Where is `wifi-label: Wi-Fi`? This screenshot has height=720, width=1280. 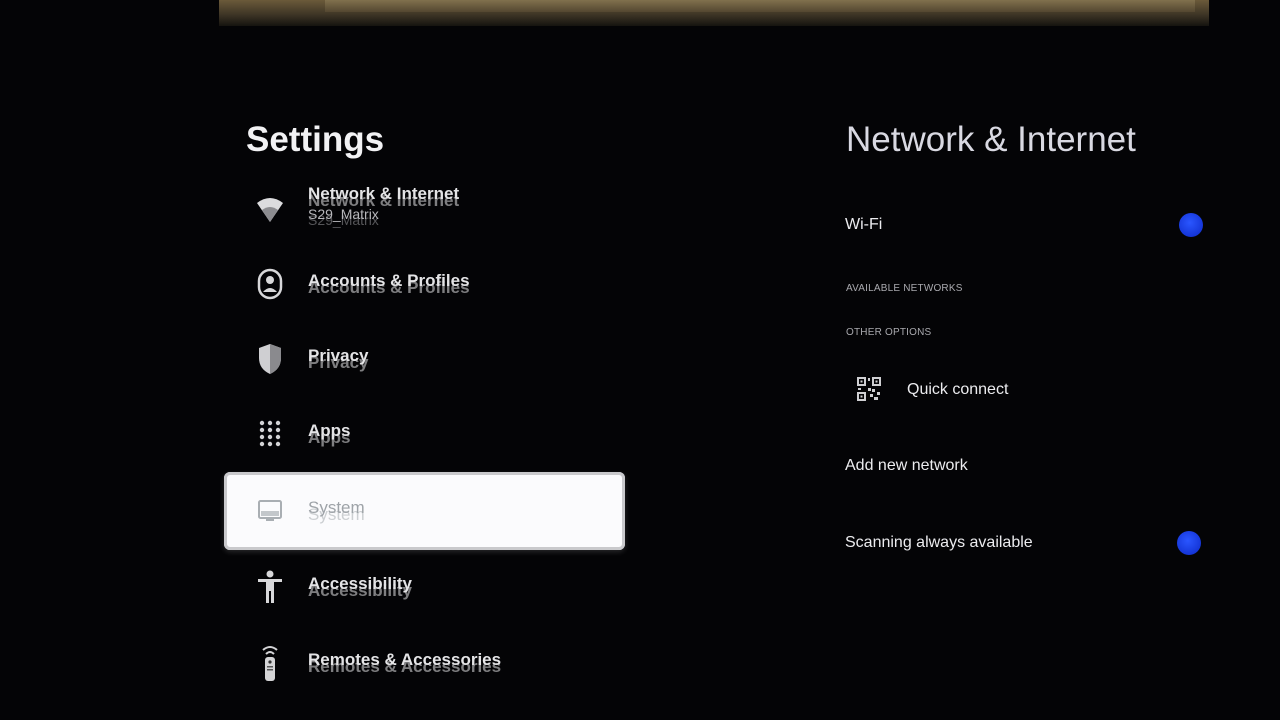
wifi-label: Wi-Fi is located at coordinates (864, 224).